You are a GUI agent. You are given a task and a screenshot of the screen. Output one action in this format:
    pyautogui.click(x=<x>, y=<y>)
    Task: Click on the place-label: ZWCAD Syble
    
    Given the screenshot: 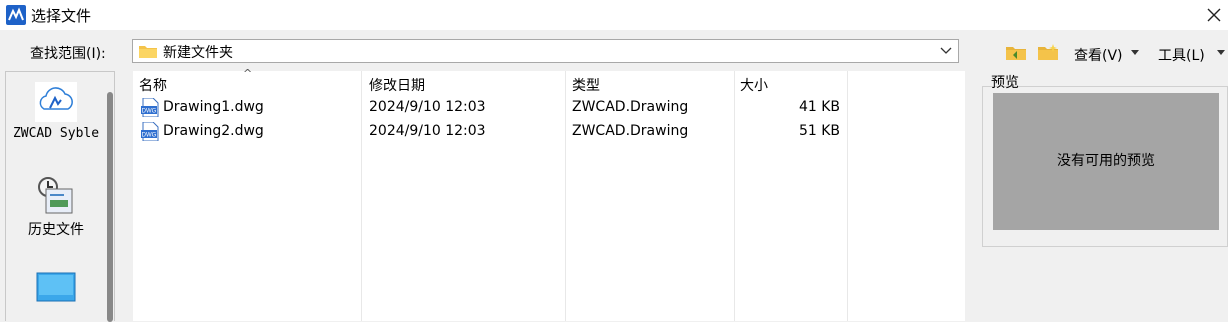 What is the action you would take?
    pyautogui.click(x=56, y=133)
    